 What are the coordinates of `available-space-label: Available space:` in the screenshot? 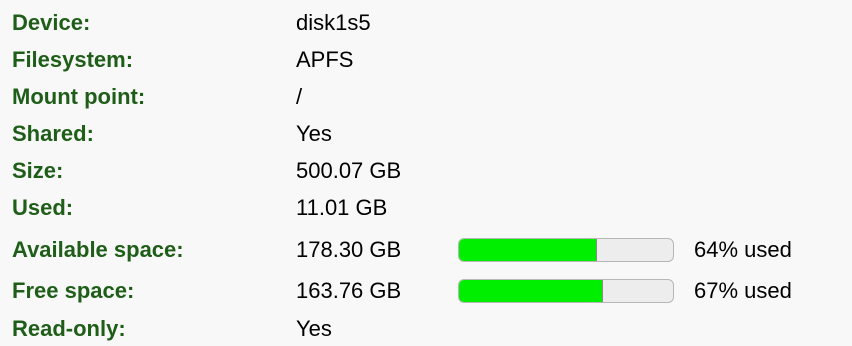 It's located at (98, 249).